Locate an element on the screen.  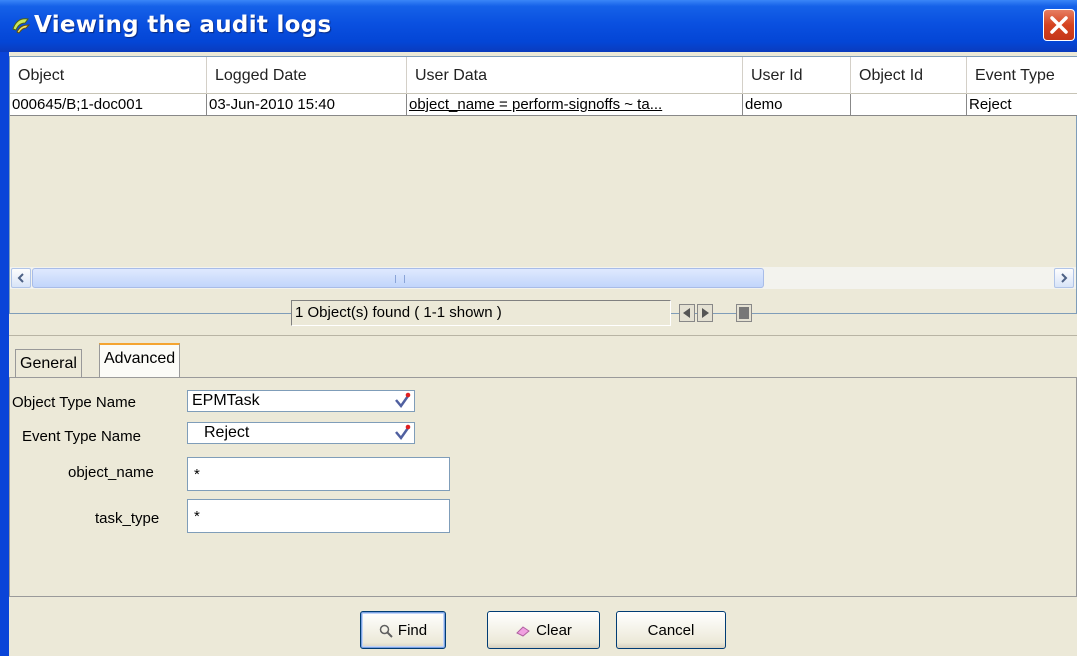
status-bar: 1 Object(s) found ( 1-1 shown ) is located at coordinates (543, 310).